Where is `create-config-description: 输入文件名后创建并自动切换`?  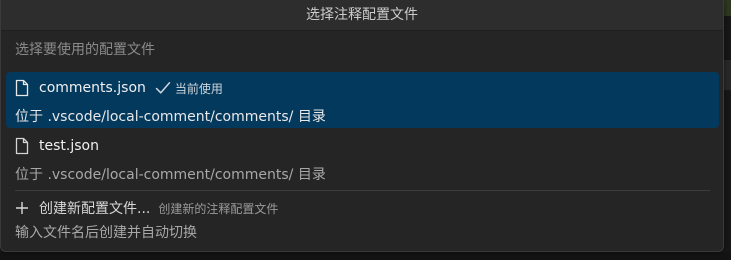 create-config-description: 输入文件名后创建并自动切换 is located at coordinates (106, 233).